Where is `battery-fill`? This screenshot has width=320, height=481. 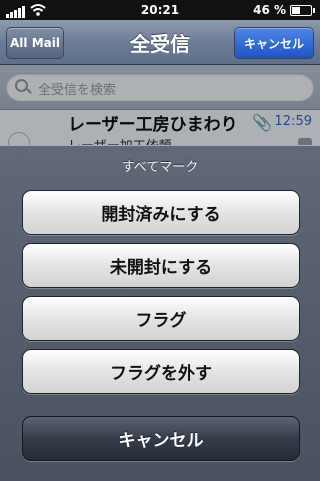
battery-fill is located at coordinates (296, 10).